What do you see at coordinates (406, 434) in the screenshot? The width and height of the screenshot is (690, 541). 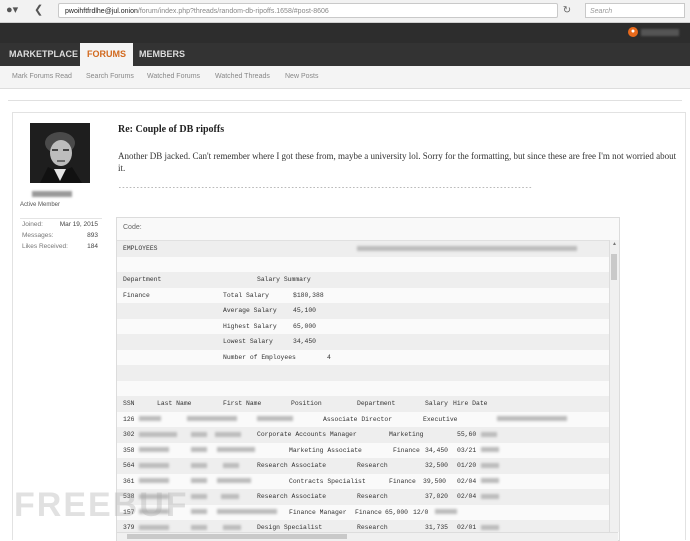 I see `cell-department: Marketing` at bounding box center [406, 434].